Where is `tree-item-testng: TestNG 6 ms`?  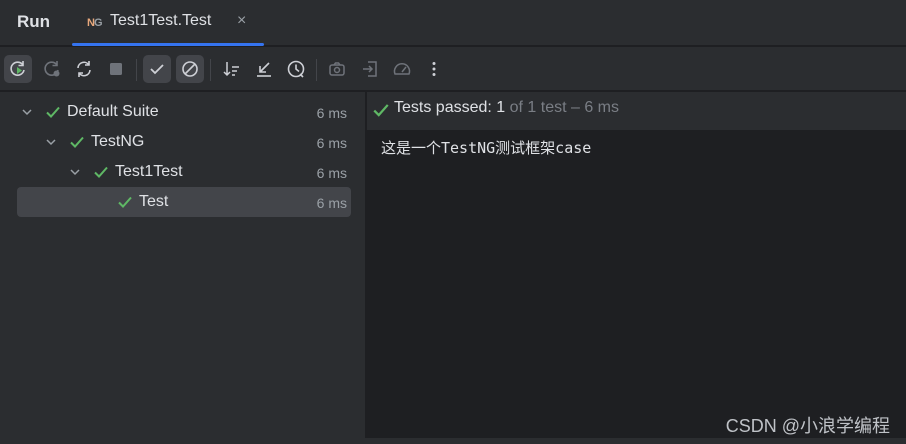 tree-item-testng: TestNG 6 ms is located at coordinates (184, 142).